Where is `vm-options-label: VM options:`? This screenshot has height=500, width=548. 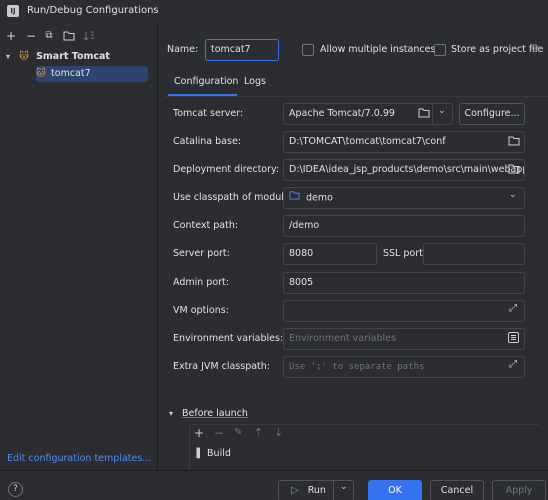 vm-options-label: VM options: is located at coordinates (201, 310).